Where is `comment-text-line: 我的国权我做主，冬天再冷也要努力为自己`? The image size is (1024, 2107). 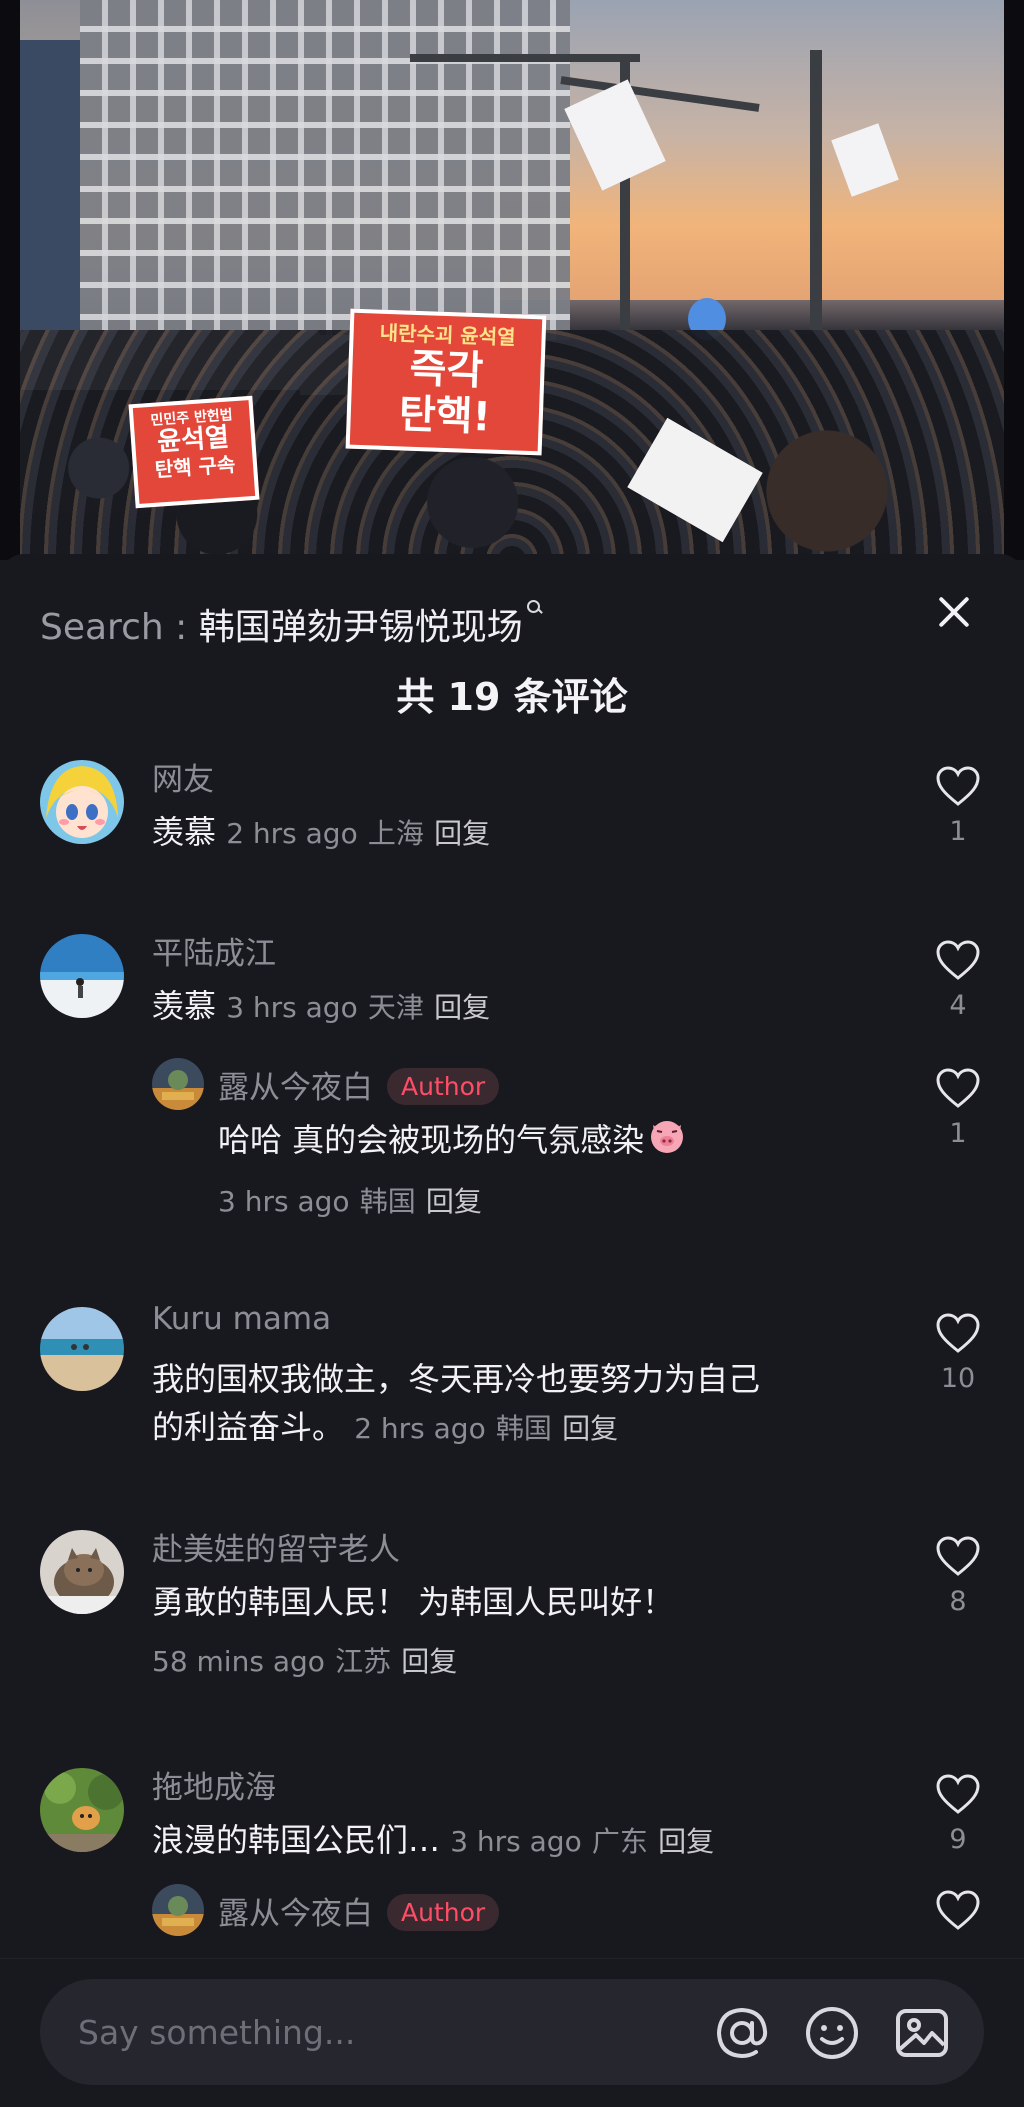 comment-text-line: 我的国权我做主，冬天再冷也要努力为自己 is located at coordinates (456, 1379).